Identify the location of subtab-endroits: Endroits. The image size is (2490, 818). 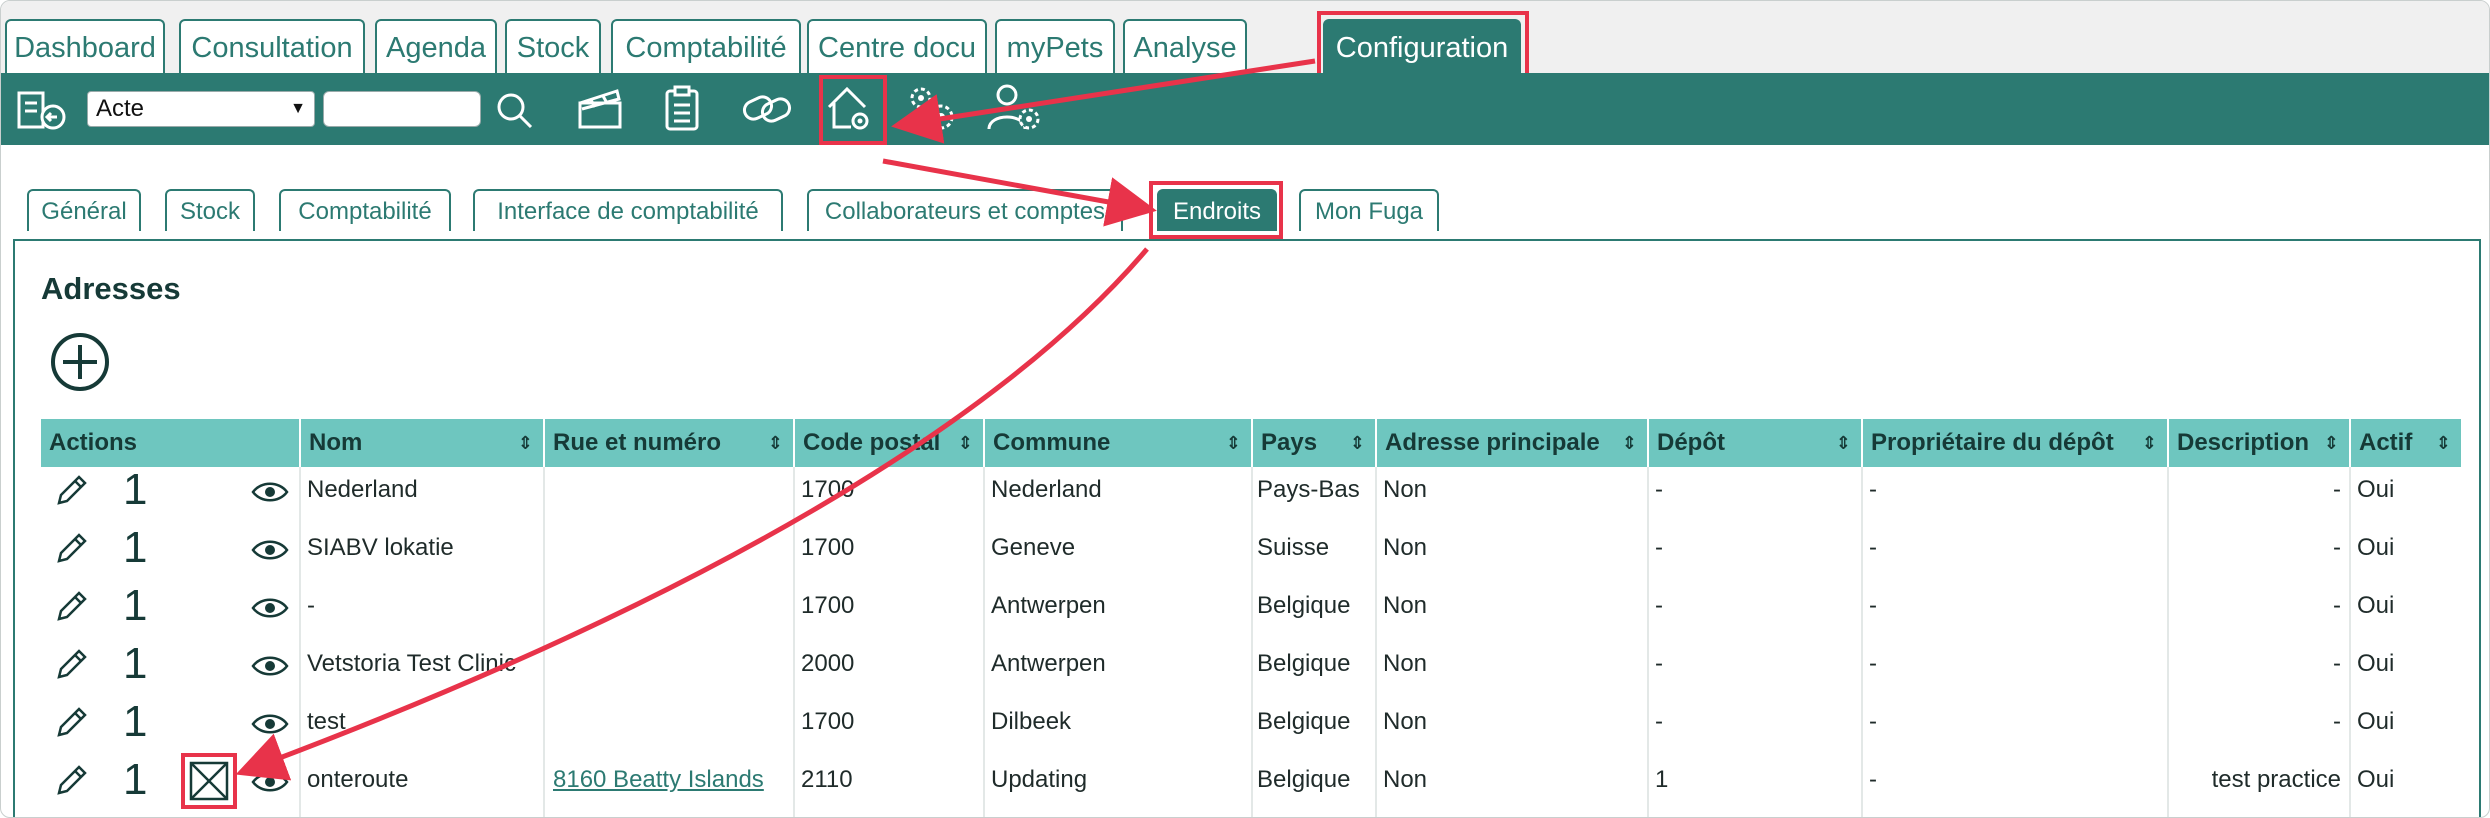
(1217, 210).